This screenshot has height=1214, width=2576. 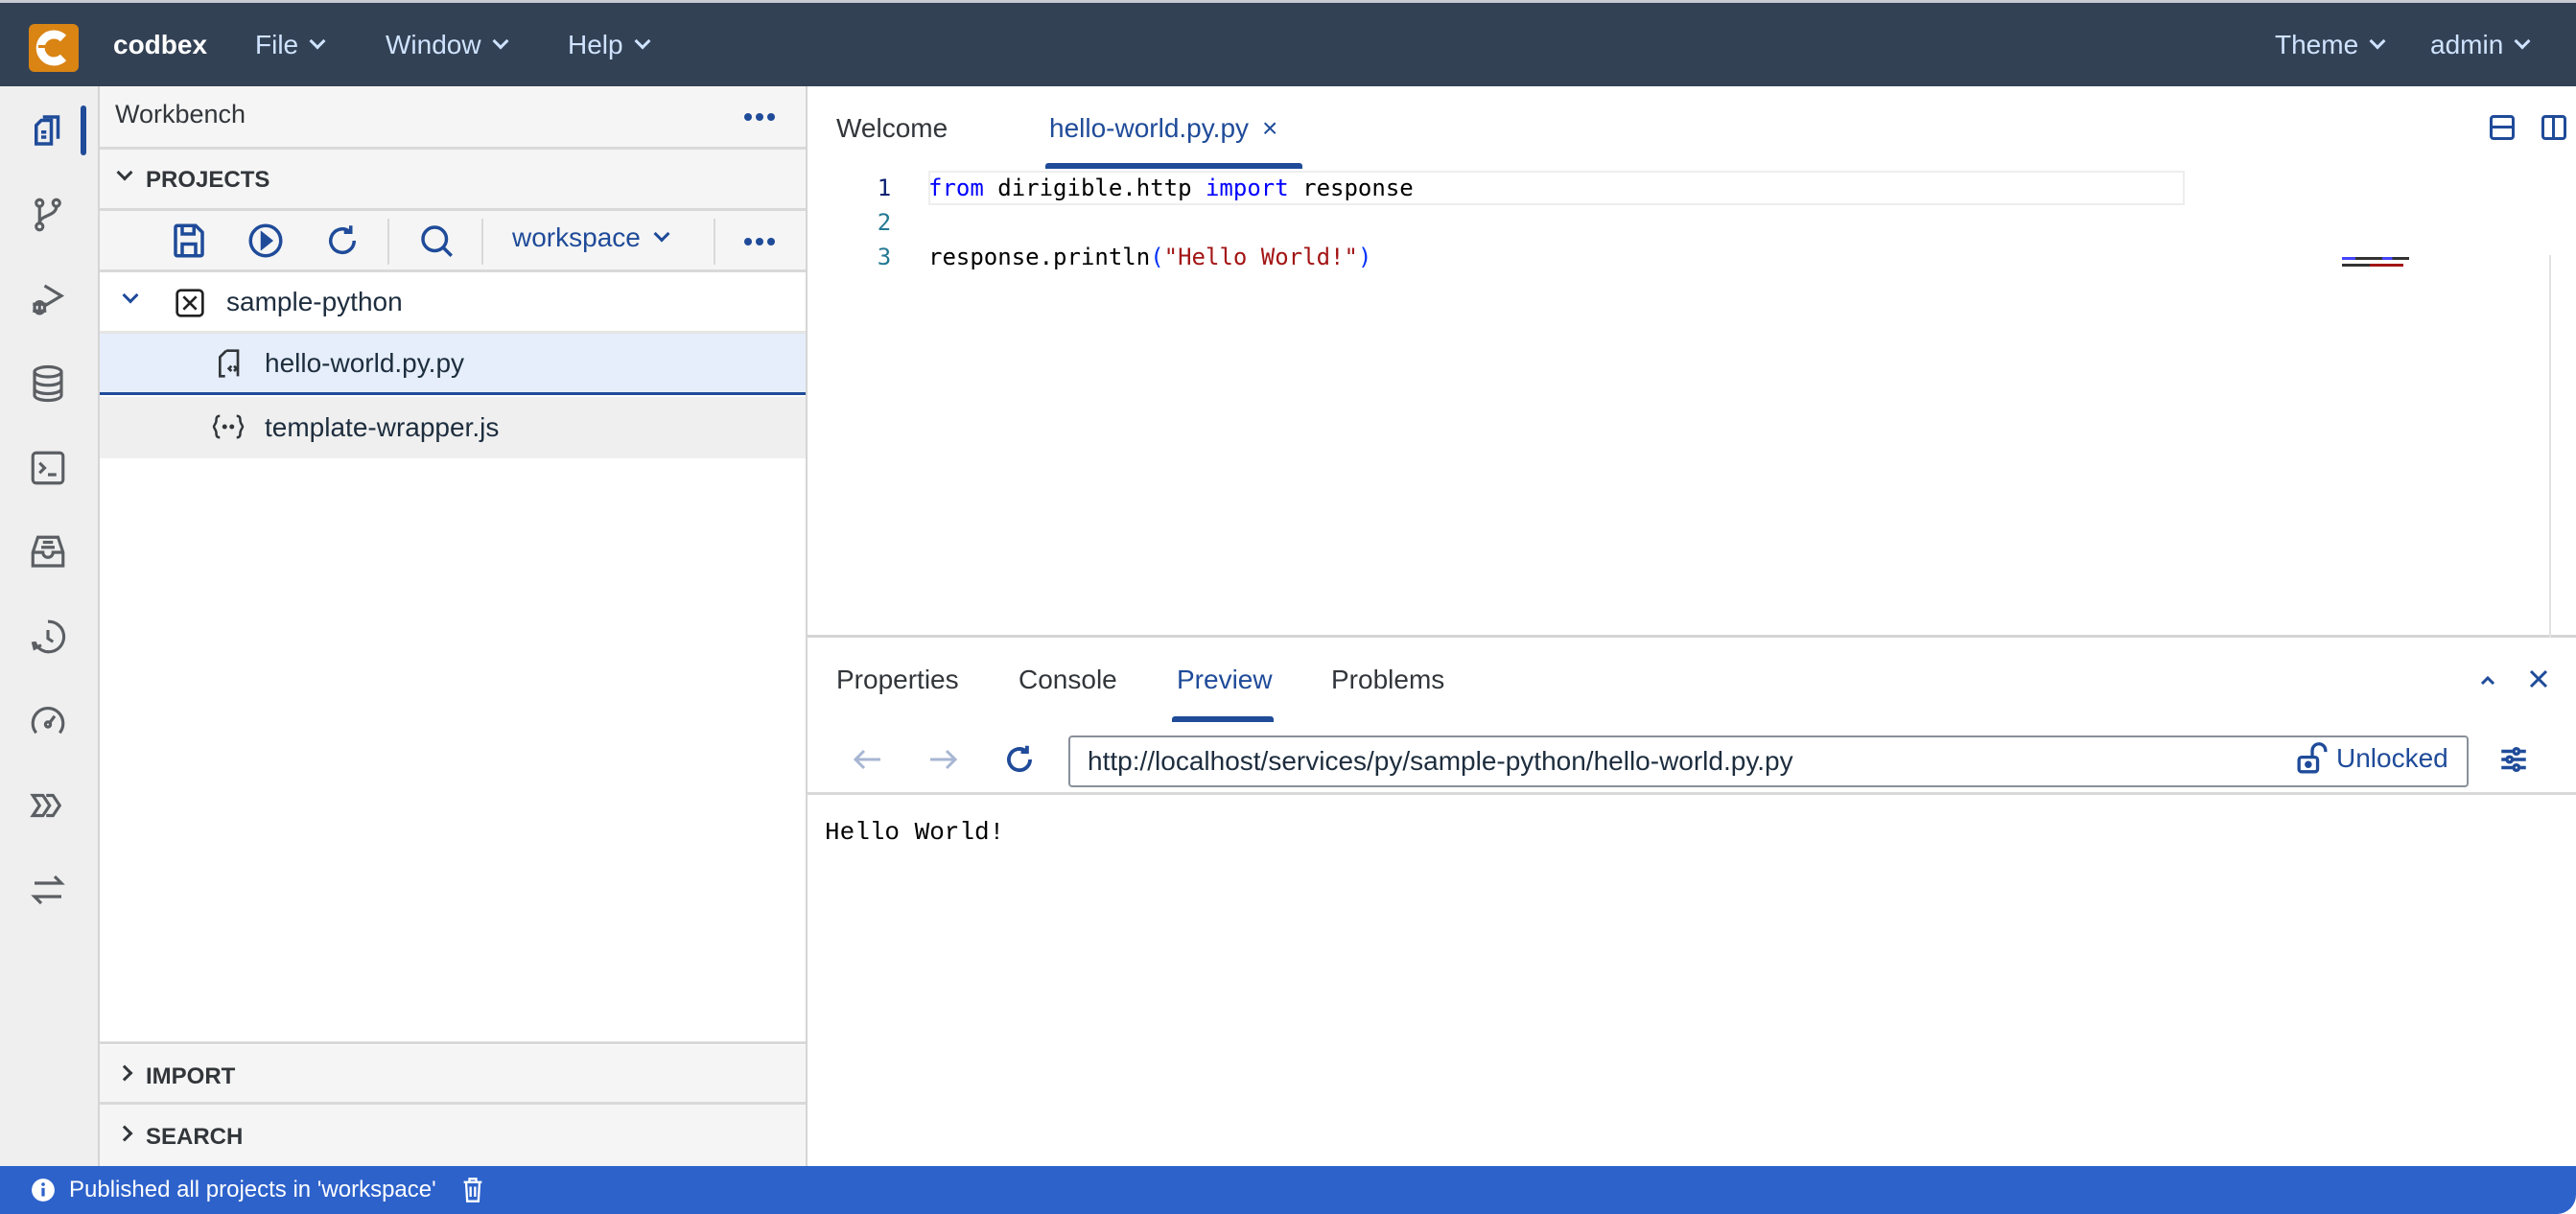 I want to click on preview-url-input, so click(x=1768, y=761).